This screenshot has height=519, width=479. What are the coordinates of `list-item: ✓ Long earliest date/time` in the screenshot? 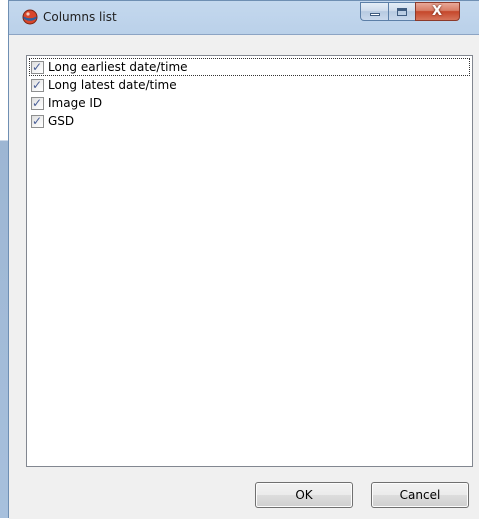 It's located at (249, 67).